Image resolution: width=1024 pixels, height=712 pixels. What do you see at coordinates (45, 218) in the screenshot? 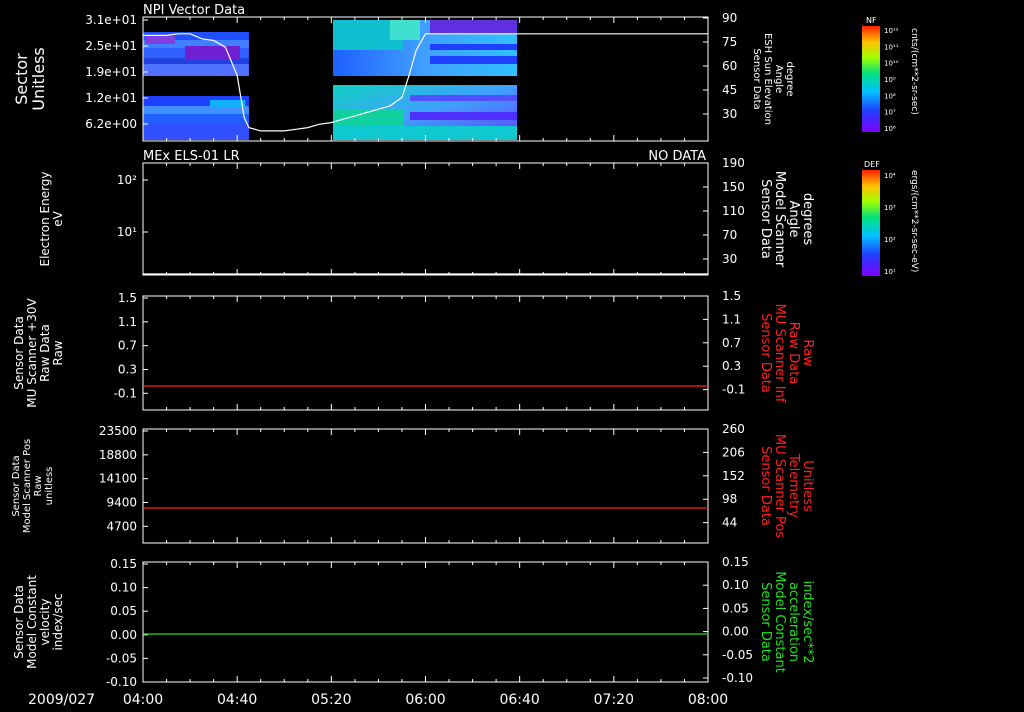
I see `y-axis-label-line: Electron Energy` at bounding box center [45, 218].